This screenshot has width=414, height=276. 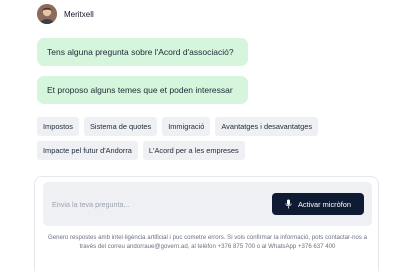 I want to click on question-input-box: Activar micròfon, so click(x=207, y=204).